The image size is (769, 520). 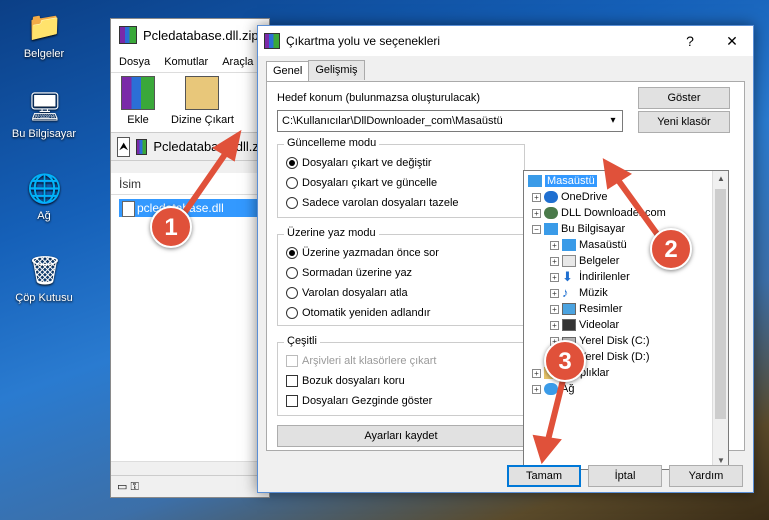 I want to click on close-button: ✕, so click(x=732, y=41).